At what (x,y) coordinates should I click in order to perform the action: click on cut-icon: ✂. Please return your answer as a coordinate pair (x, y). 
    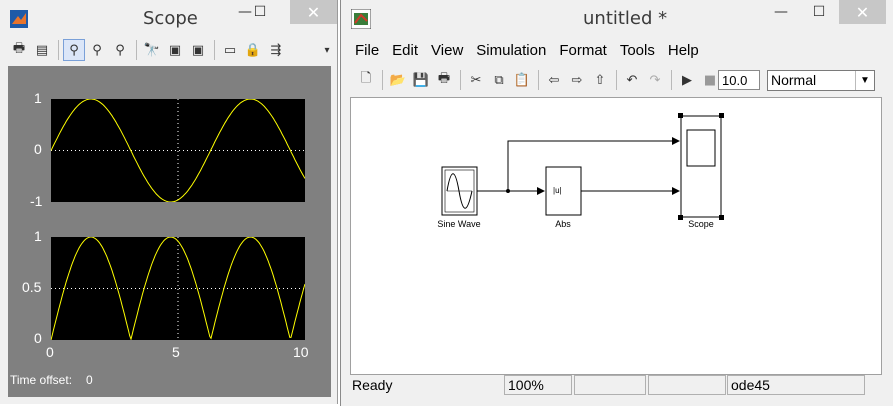
    Looking at the image, I should click on (476, 80).